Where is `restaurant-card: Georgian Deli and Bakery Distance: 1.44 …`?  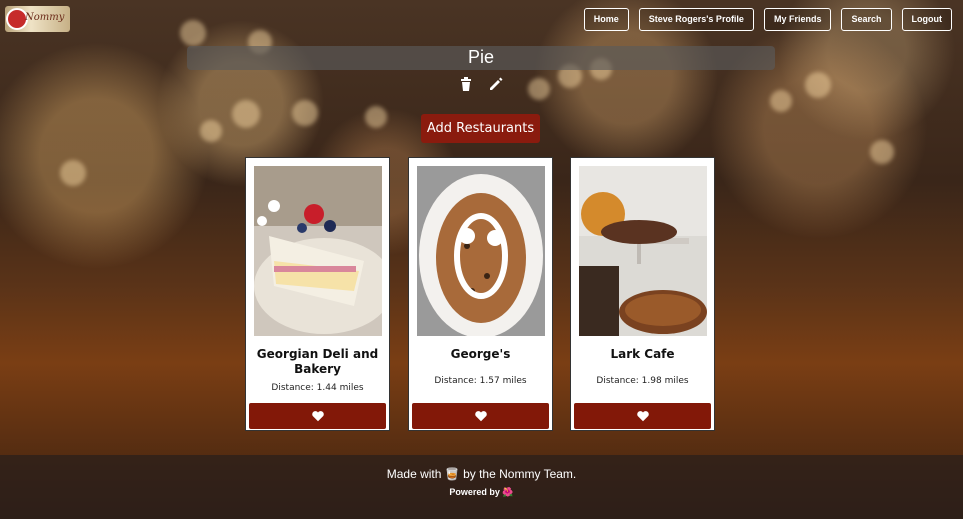 restaurant-card: Georgian Deli and Bakery Distance: 1.44 … is located at coordinates (319, 294).